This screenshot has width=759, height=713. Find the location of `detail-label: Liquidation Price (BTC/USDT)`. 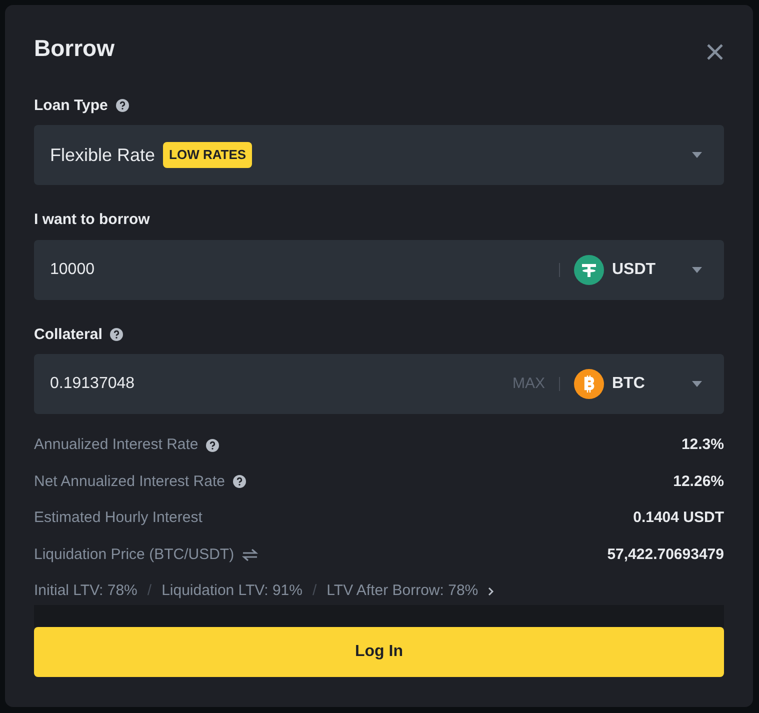

detail-label: Liquidation Price (BTC/USDT) is located at coordinates (134, 554).